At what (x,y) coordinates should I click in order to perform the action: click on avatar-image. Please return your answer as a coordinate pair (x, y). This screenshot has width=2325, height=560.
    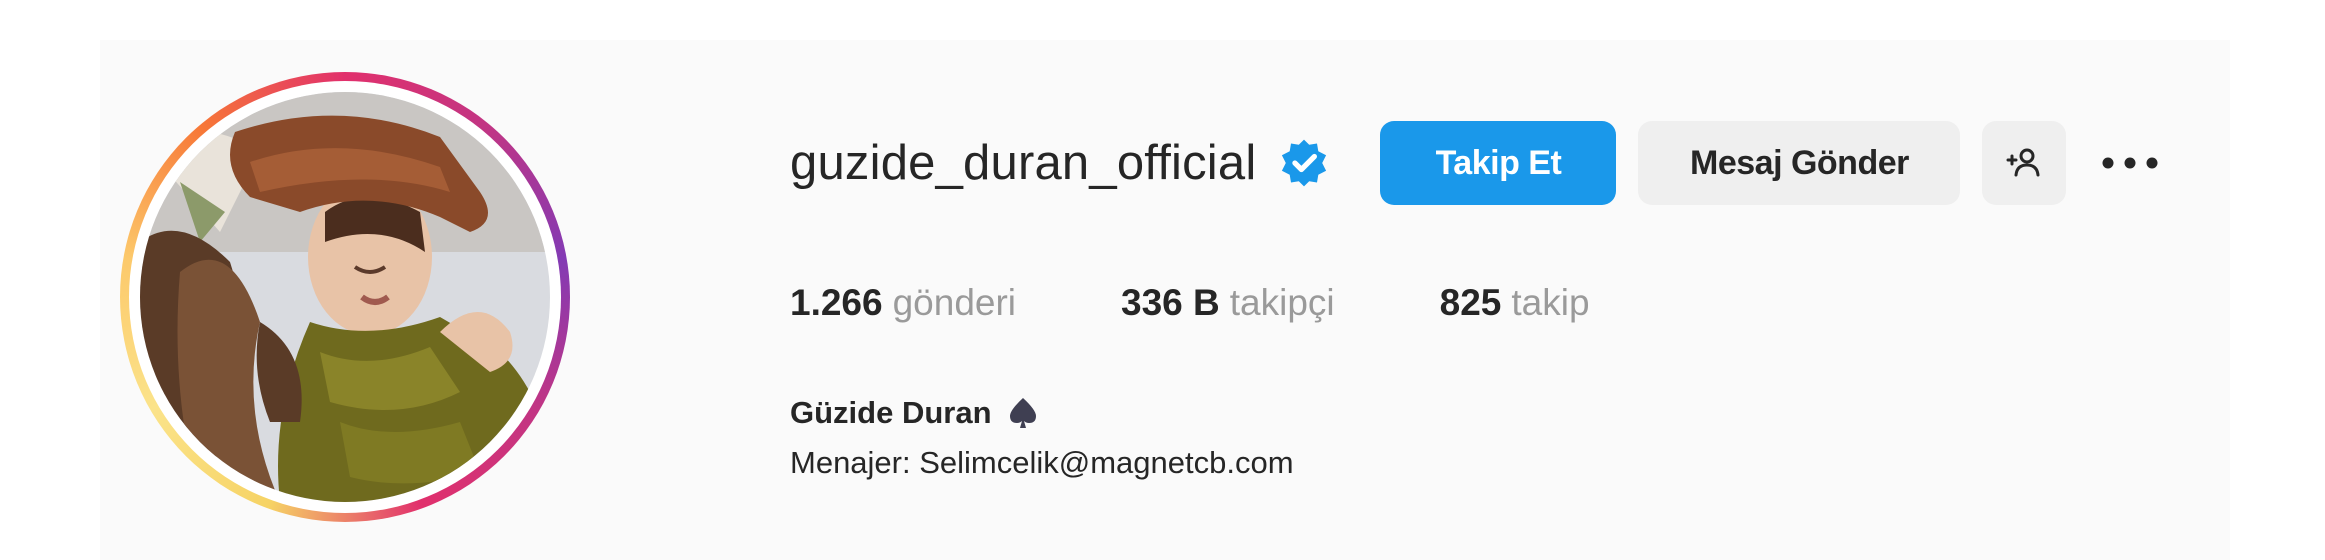
    Looking at the image, I should click on (345, 297).